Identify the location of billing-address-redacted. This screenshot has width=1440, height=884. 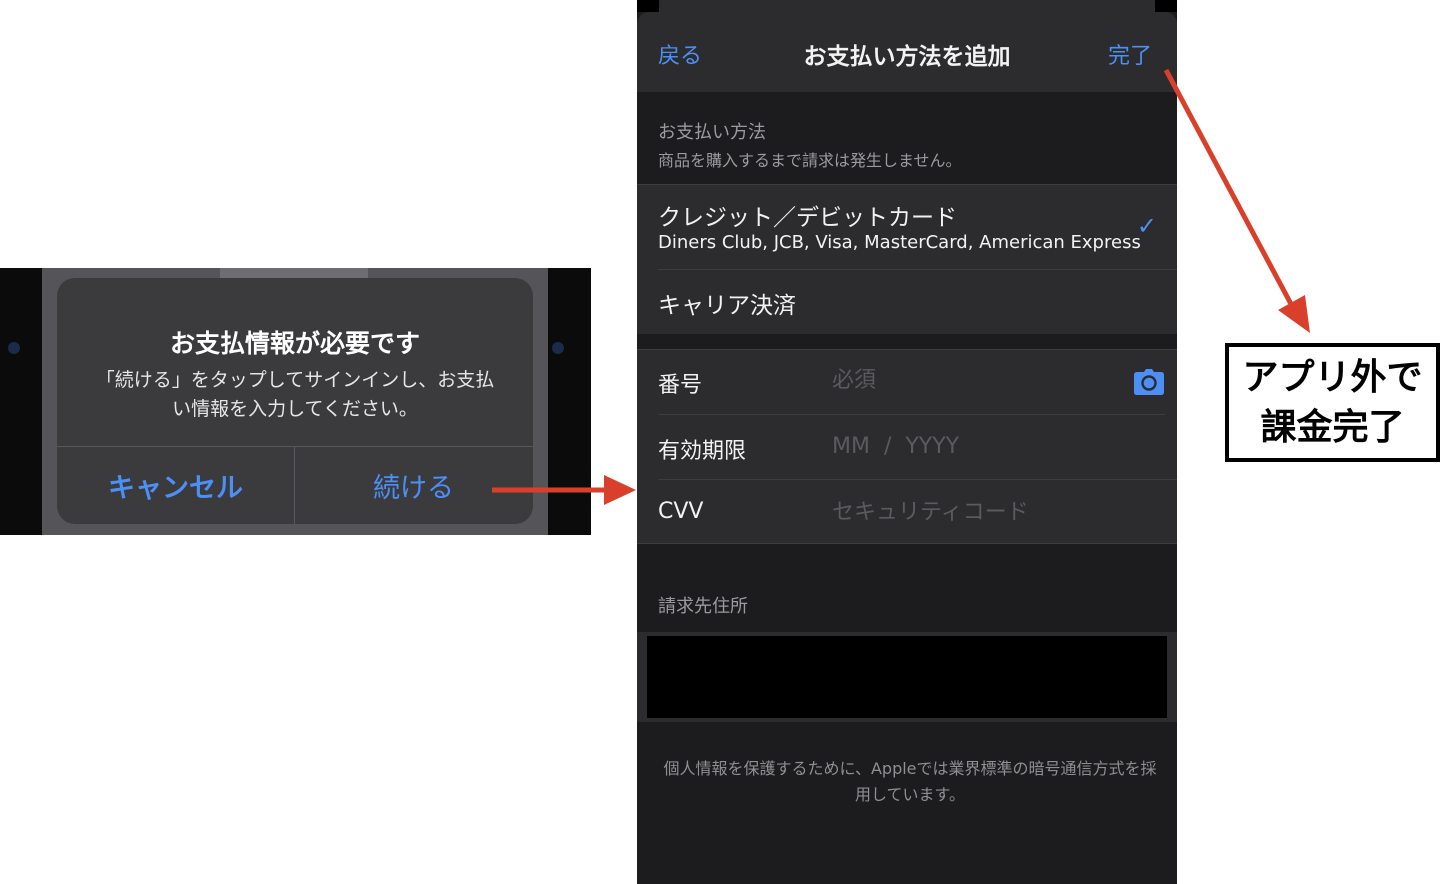
(907, 677).